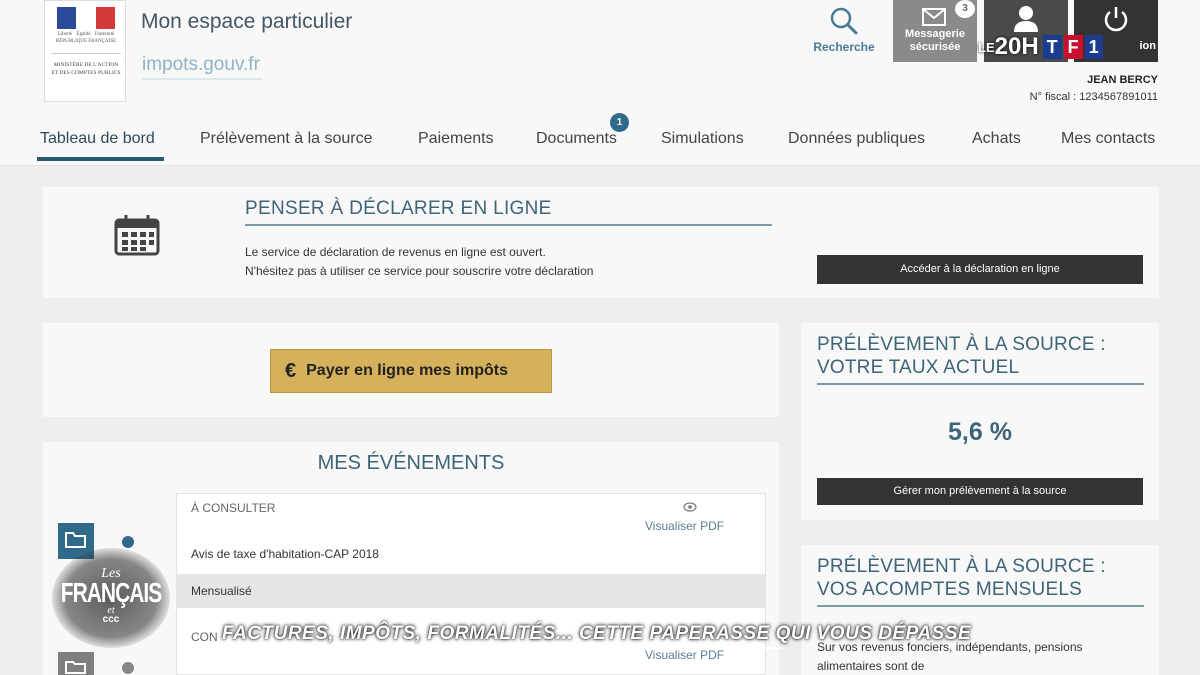 The width and height of the screenshot is (1200, 675). Describe the element at coordinates (1122, 80) in the screenshot. I see `user-name: JEAN BERCY` at that location.